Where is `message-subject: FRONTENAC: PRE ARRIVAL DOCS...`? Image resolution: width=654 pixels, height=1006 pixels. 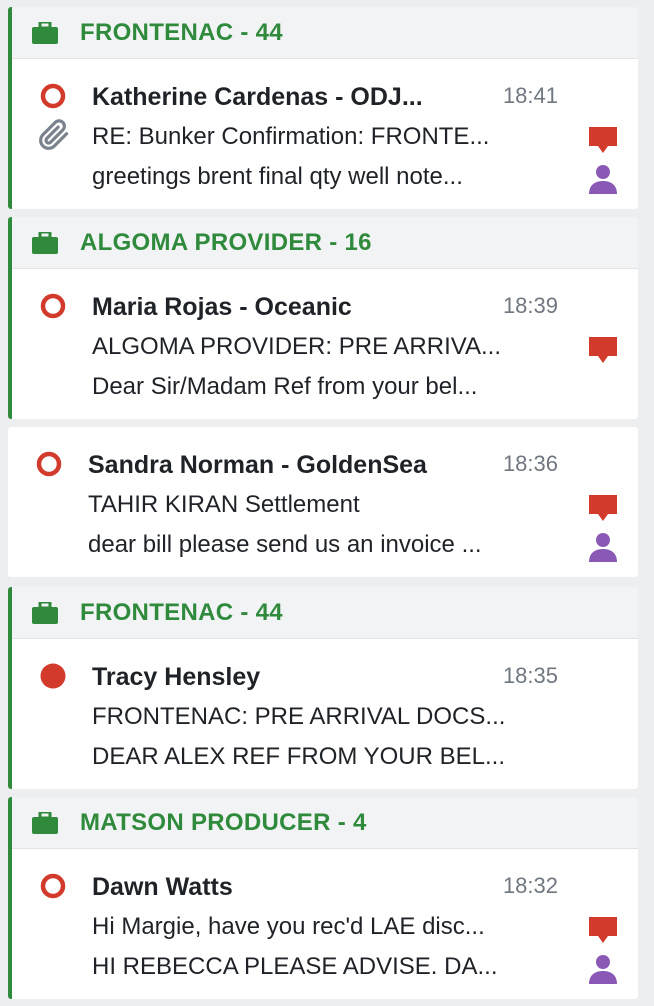 message-subject: FRONTENAC: PRE ARRIVAL DOCS... is located at coordinates (299, 716).